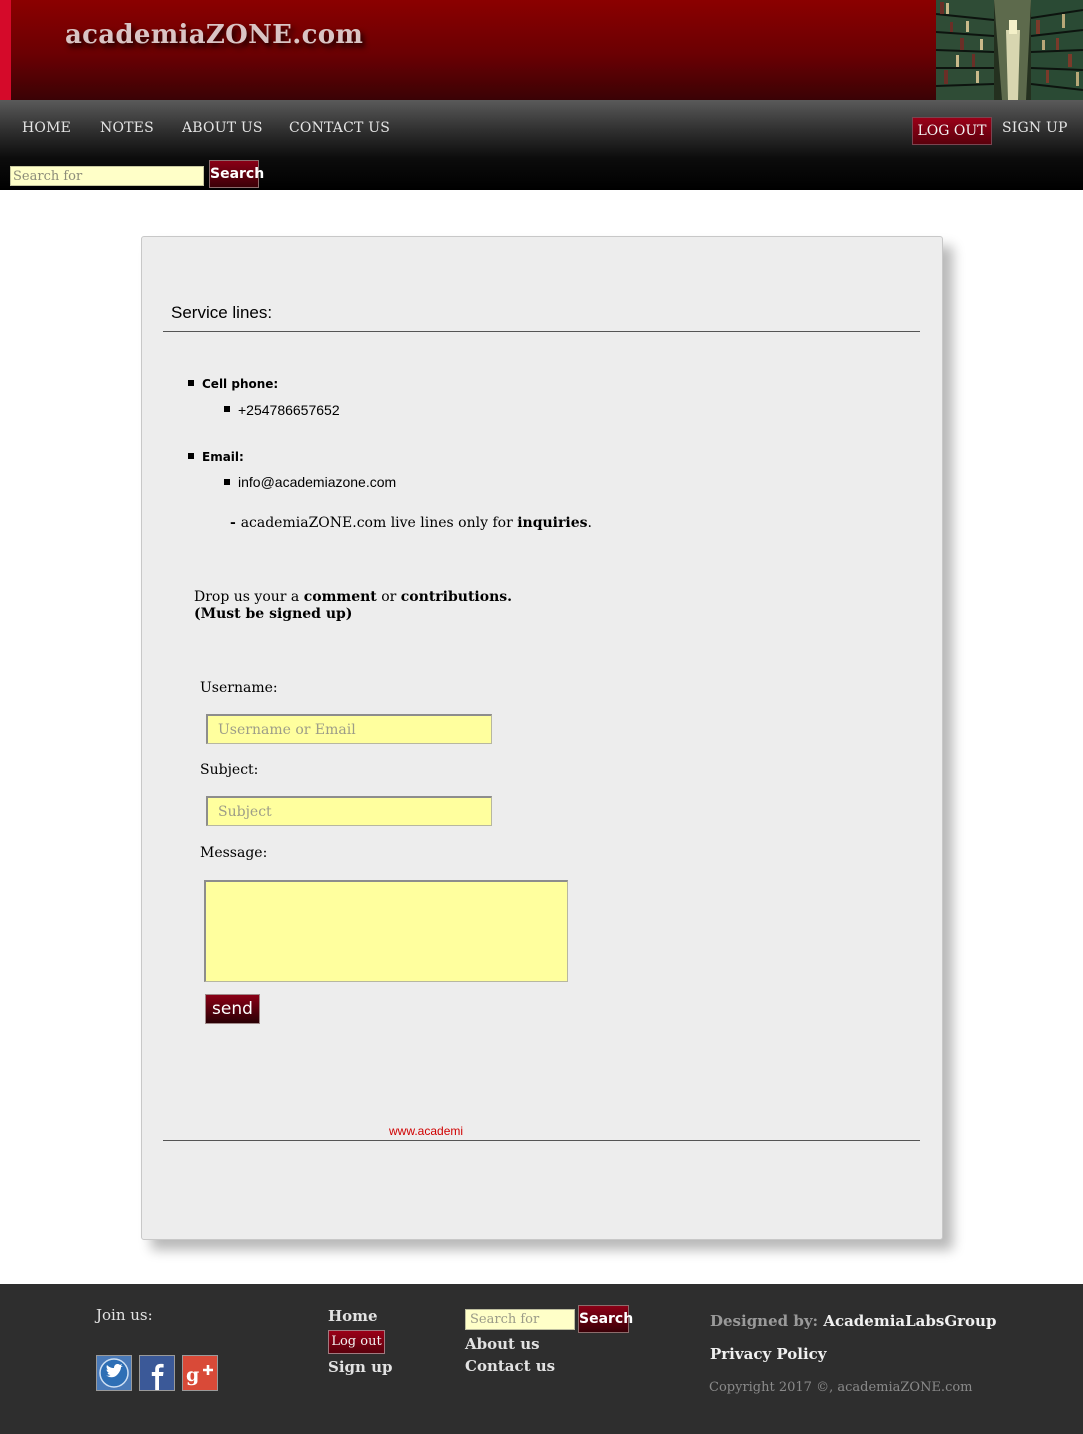 This screenshot has height=1434, width=1083. I want to click on footer-home-link: Home, so click(353, 1316).